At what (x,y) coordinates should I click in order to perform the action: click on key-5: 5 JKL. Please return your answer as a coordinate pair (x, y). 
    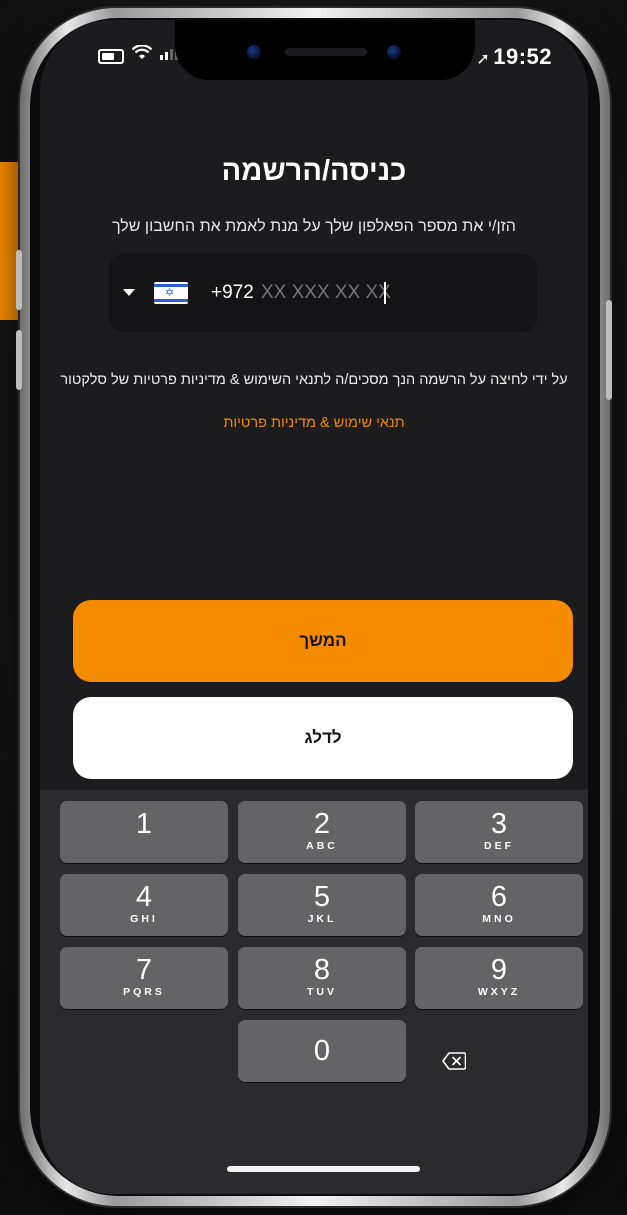
    Looking at the image, I should click on (322, 905).